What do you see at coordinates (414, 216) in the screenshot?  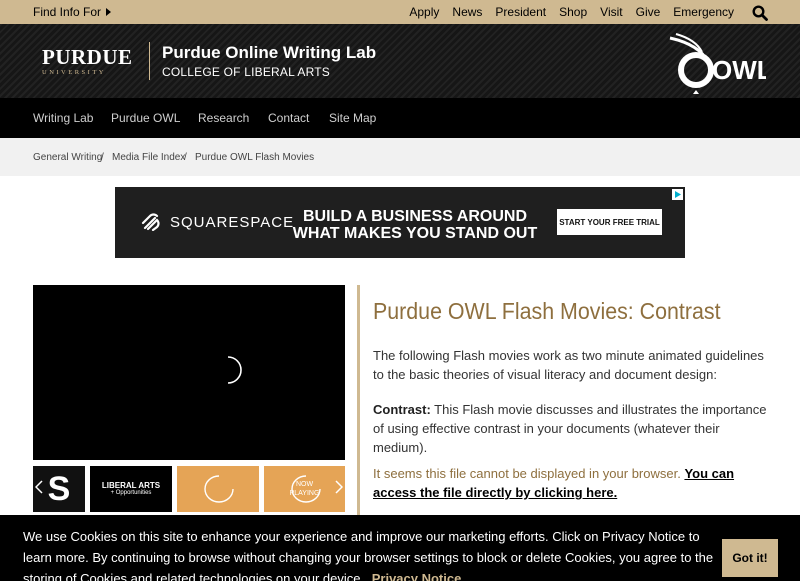 I see `ad-headline-line1: BUILD A BUSINESS AROUND` at bounding box center [414, 216].